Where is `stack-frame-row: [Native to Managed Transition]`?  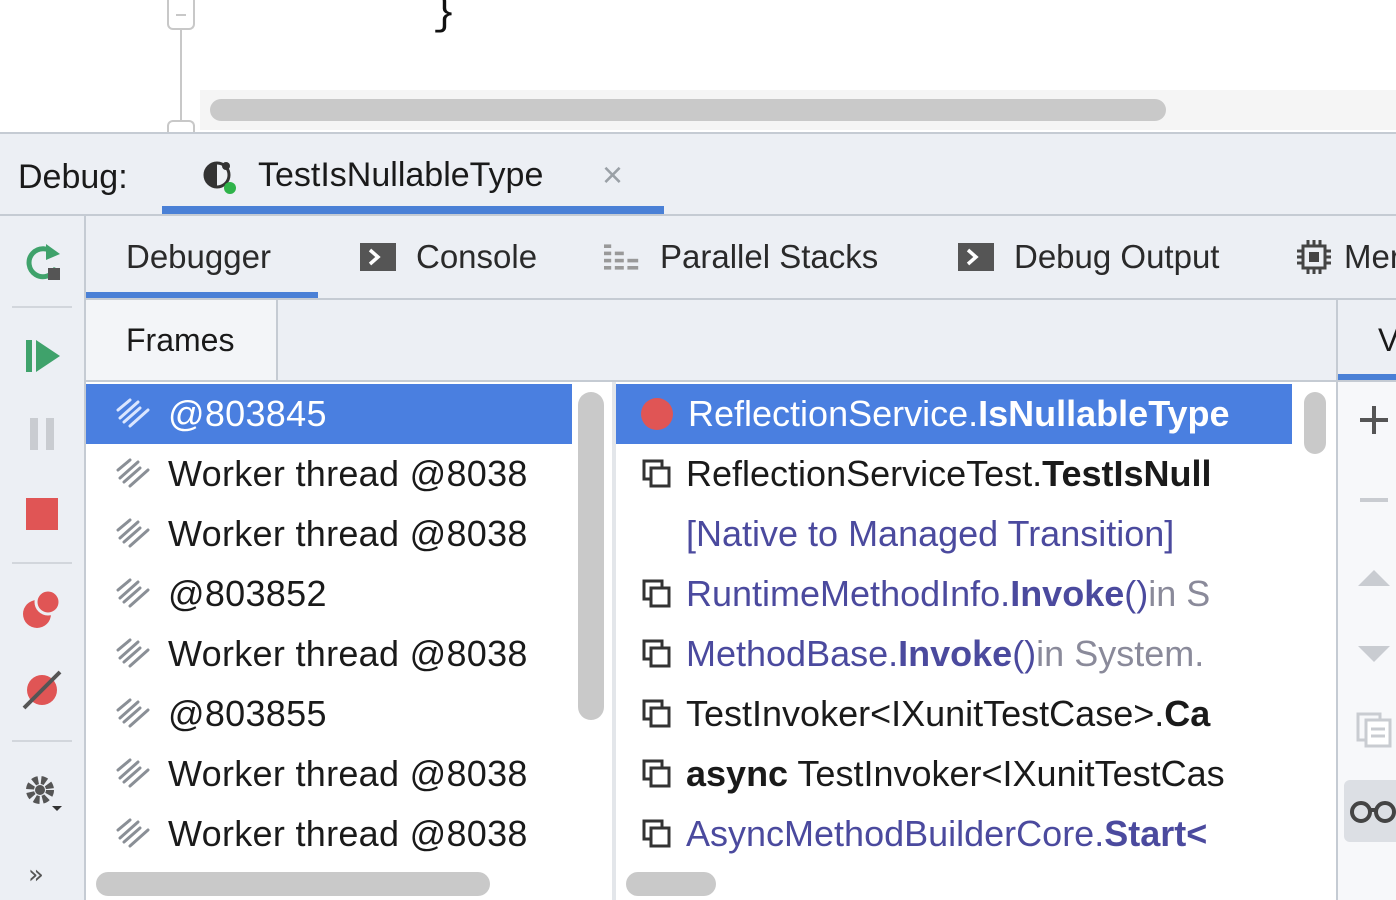
stack-frame-row: [Native to Managed Transition] is located at coordinates (954, 534).